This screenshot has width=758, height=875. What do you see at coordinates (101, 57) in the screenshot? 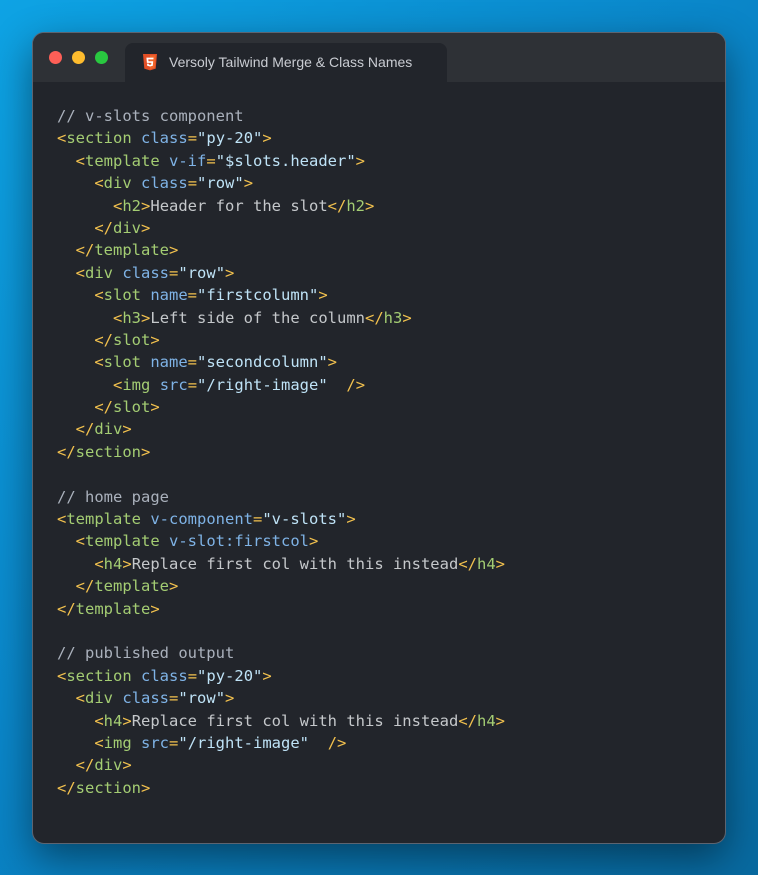
I see `maximize-window-button` at bounding box center [101, 57].